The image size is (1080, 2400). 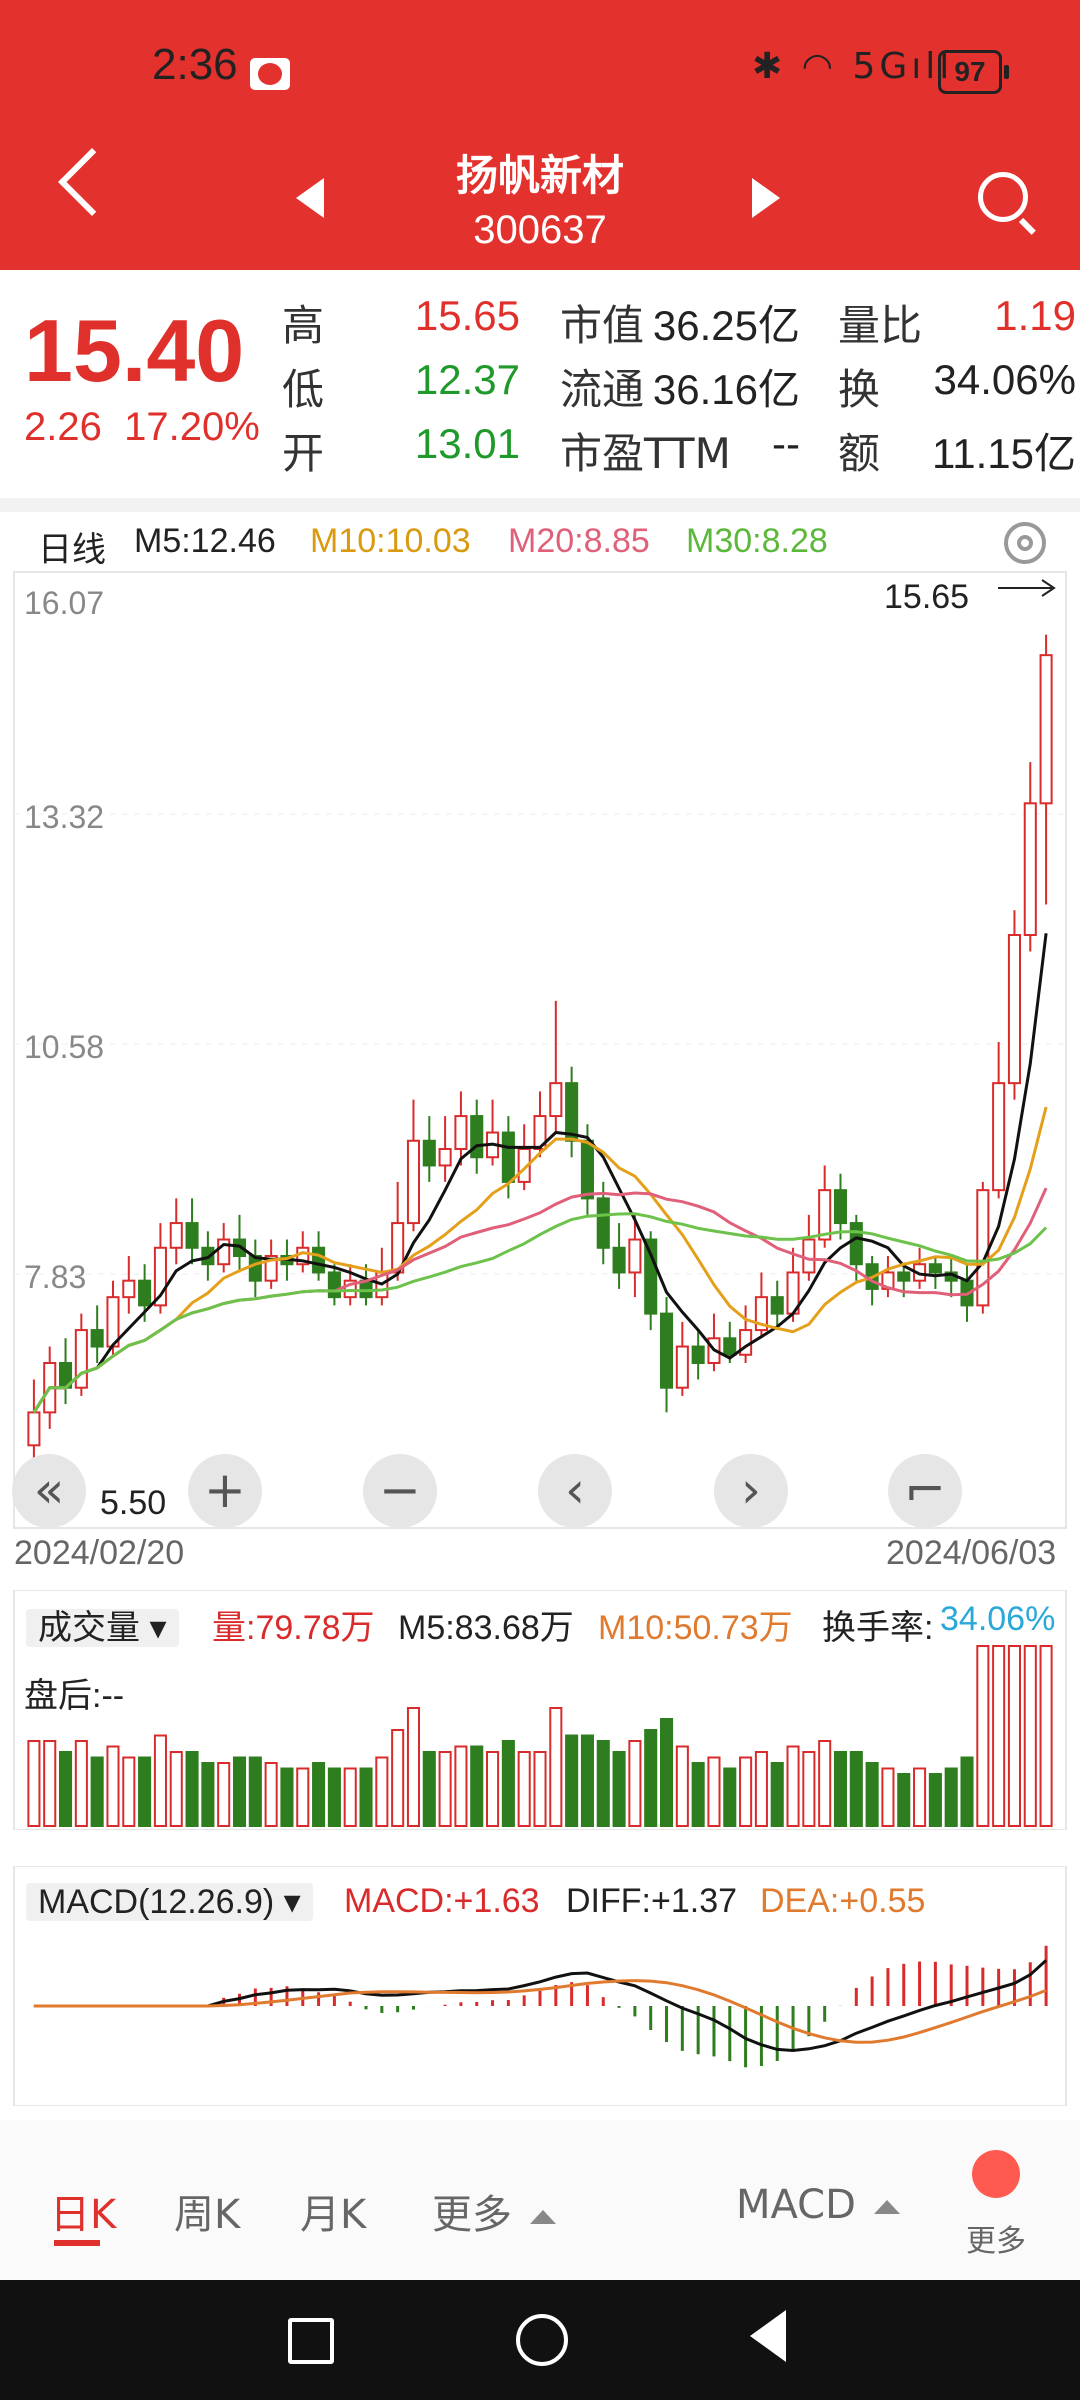 I want to click on current-price: 15.40, so click(x=134, y=350).